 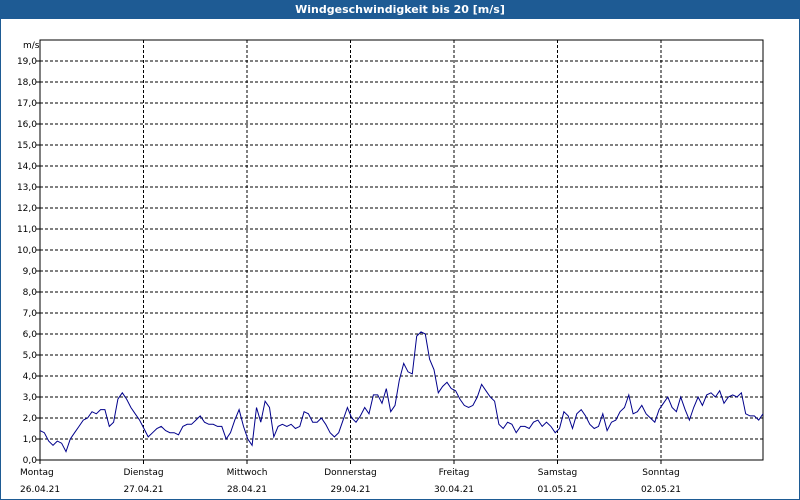 I want to click on y-tick-label: 1,0, so click(x=30, y=440).